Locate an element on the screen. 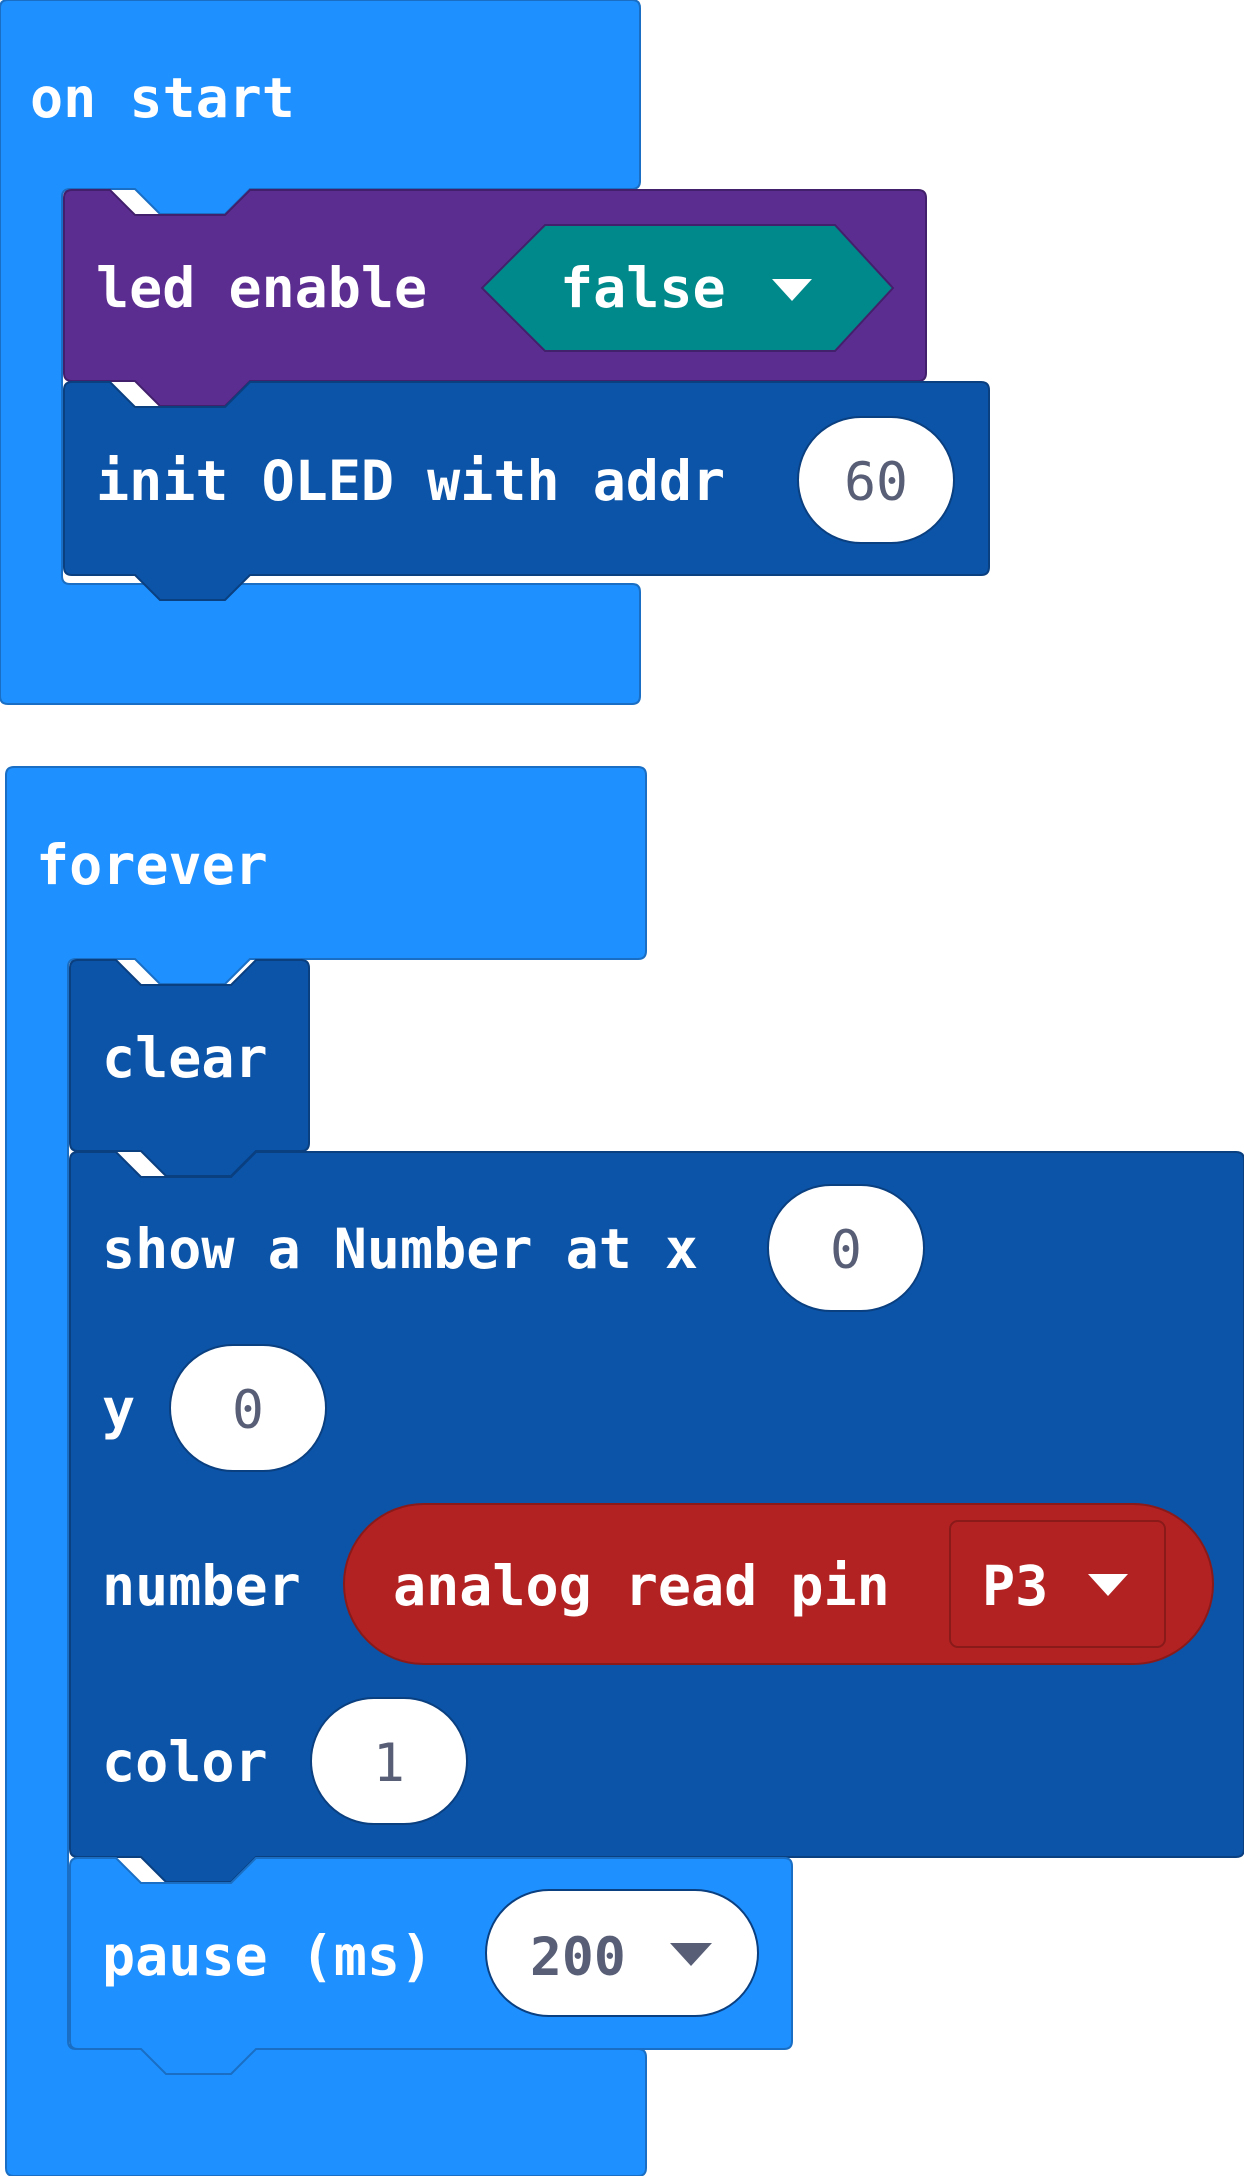  x-input: 0 is located at coordinates (846, 1248).